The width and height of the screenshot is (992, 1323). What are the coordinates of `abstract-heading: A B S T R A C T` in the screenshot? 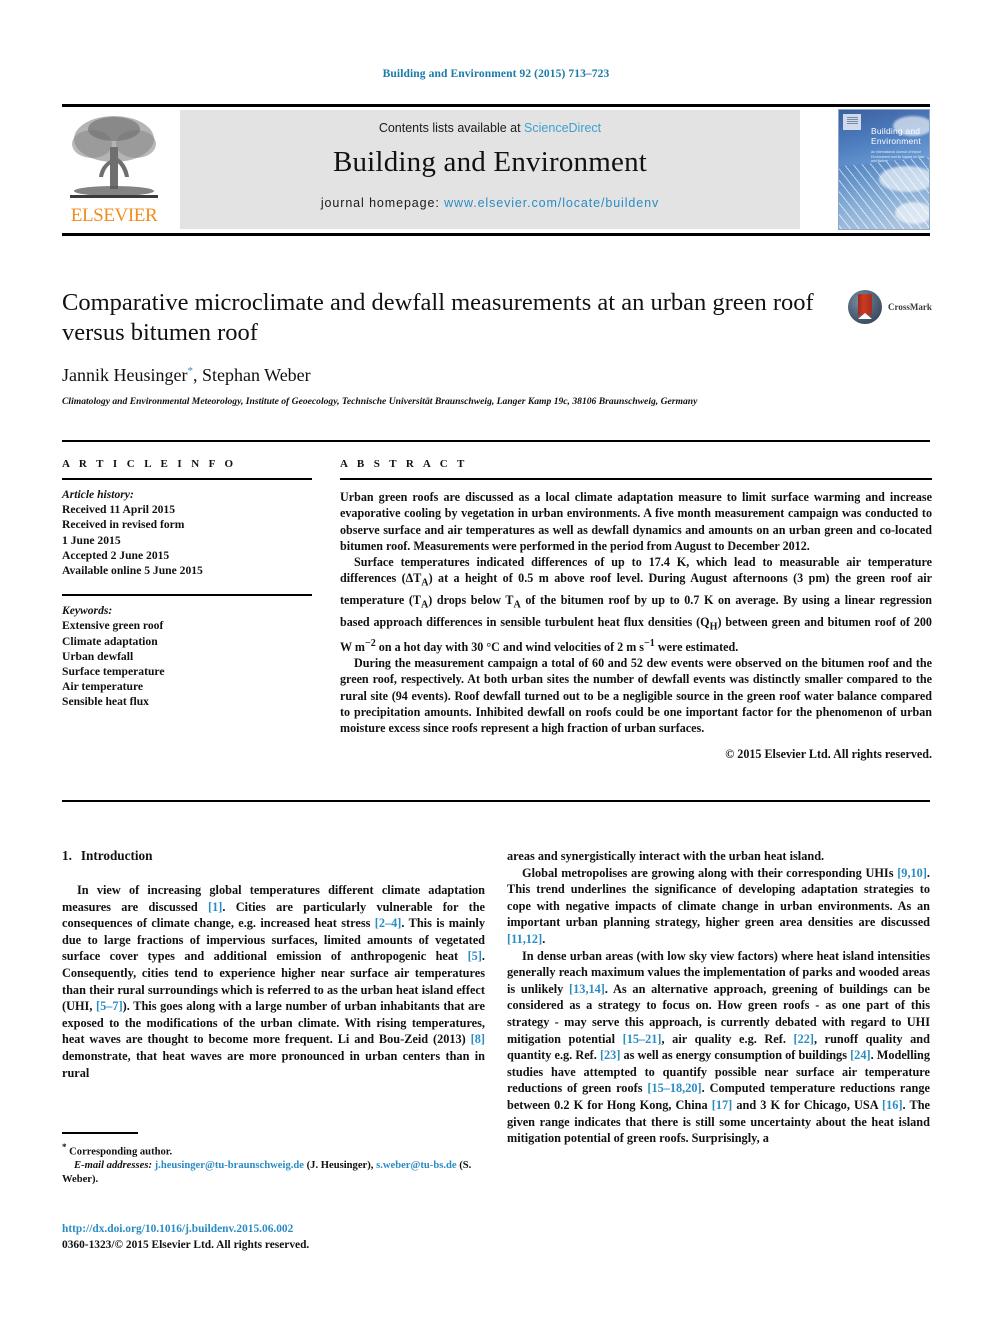 It's located at (404, 464).